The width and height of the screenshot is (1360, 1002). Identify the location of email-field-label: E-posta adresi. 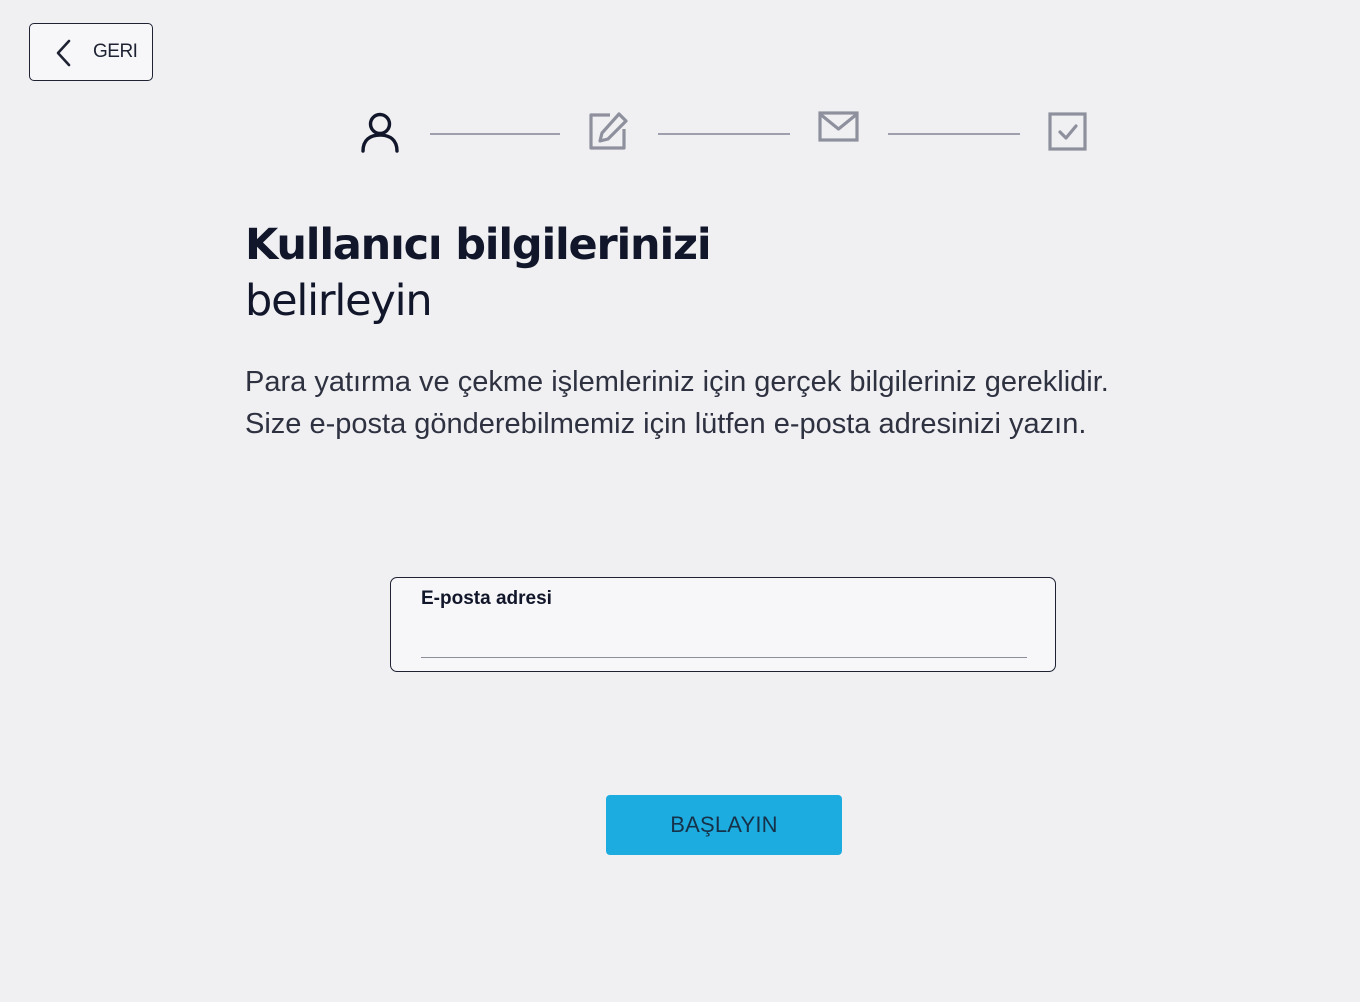
(486, 598).